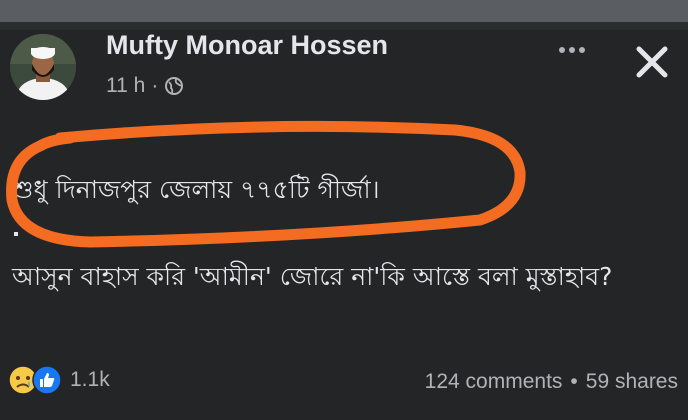 The height and width of the screenshot is (420, 688). Describe the element at coordinates (196, 189) in the screenshot. I see `post-text-line1: শুধু দিনাজপুর জেলায় ৭৭৫টি গীর্জা।` at that location.